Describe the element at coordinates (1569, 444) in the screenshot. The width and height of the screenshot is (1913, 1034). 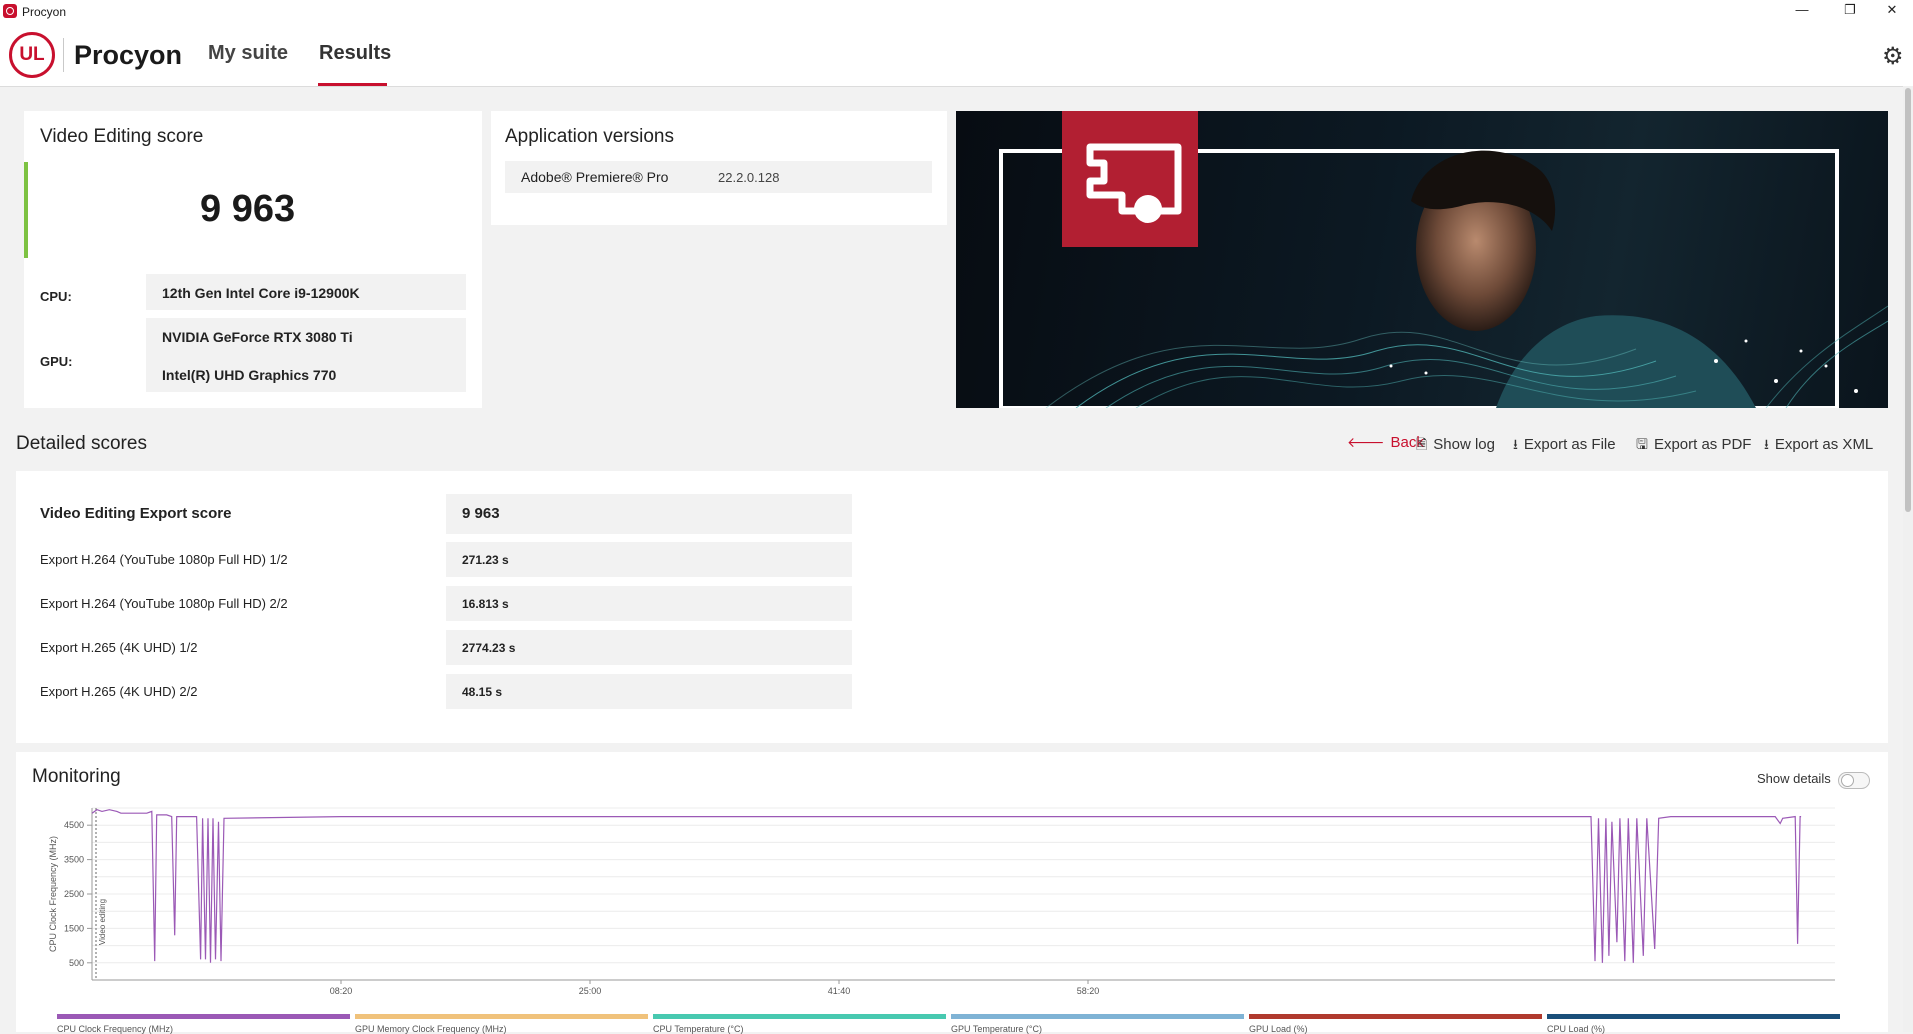
I see `export-file-label: Export as File` at that location.